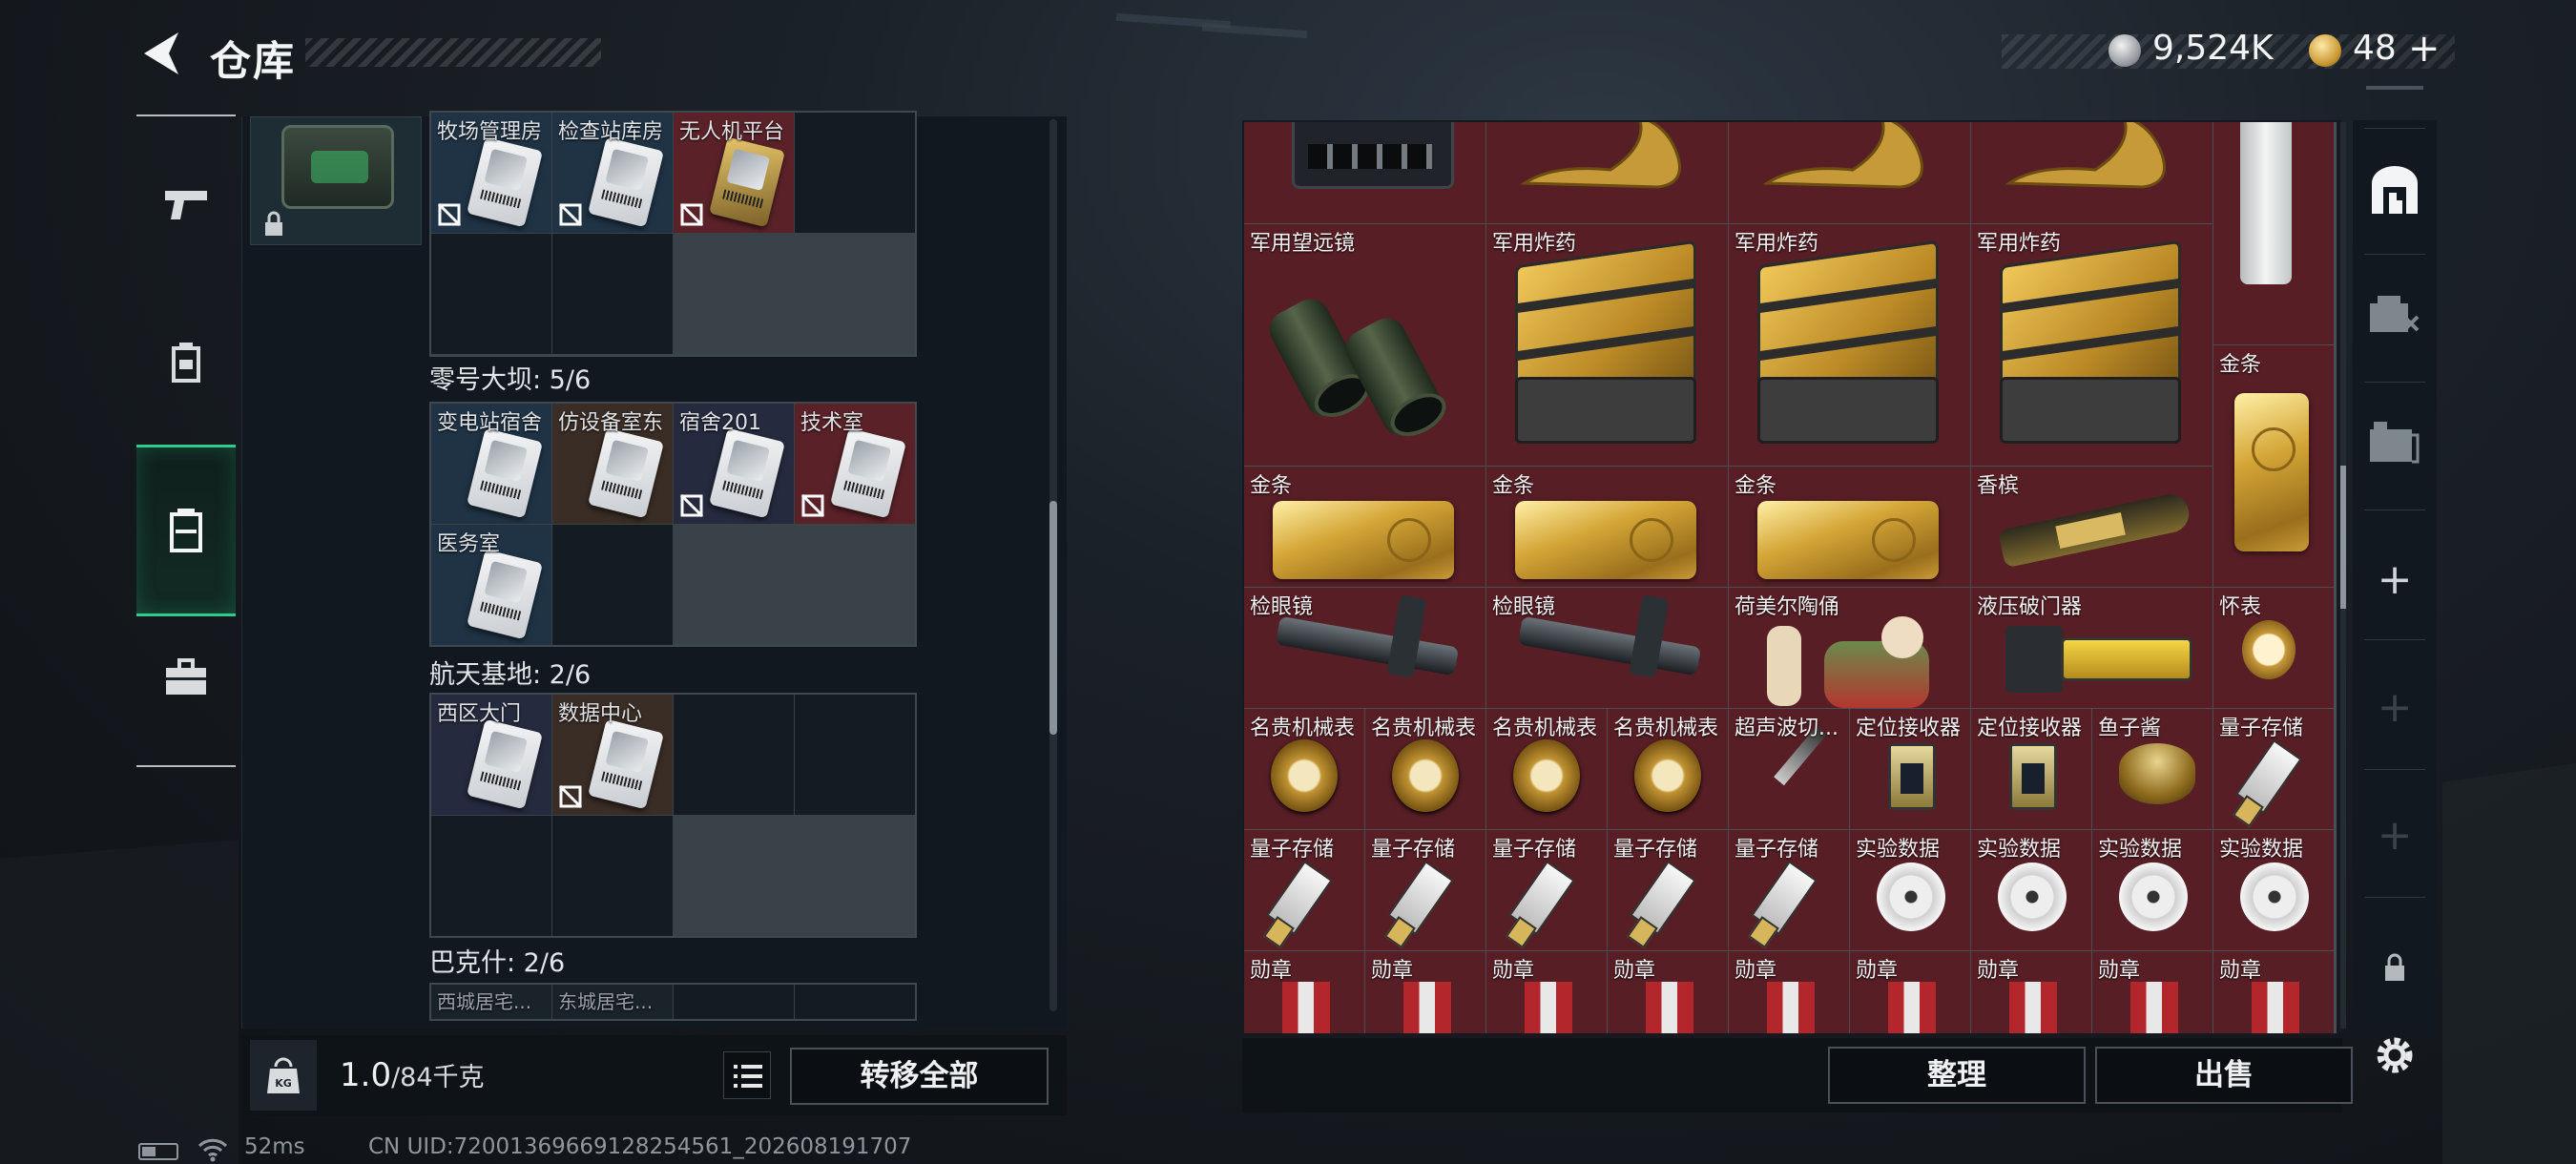  What do you see at coordinates (855, 464) in the screenshot?
I see `key-slot: 技术室` at bounding box center [855, 464].